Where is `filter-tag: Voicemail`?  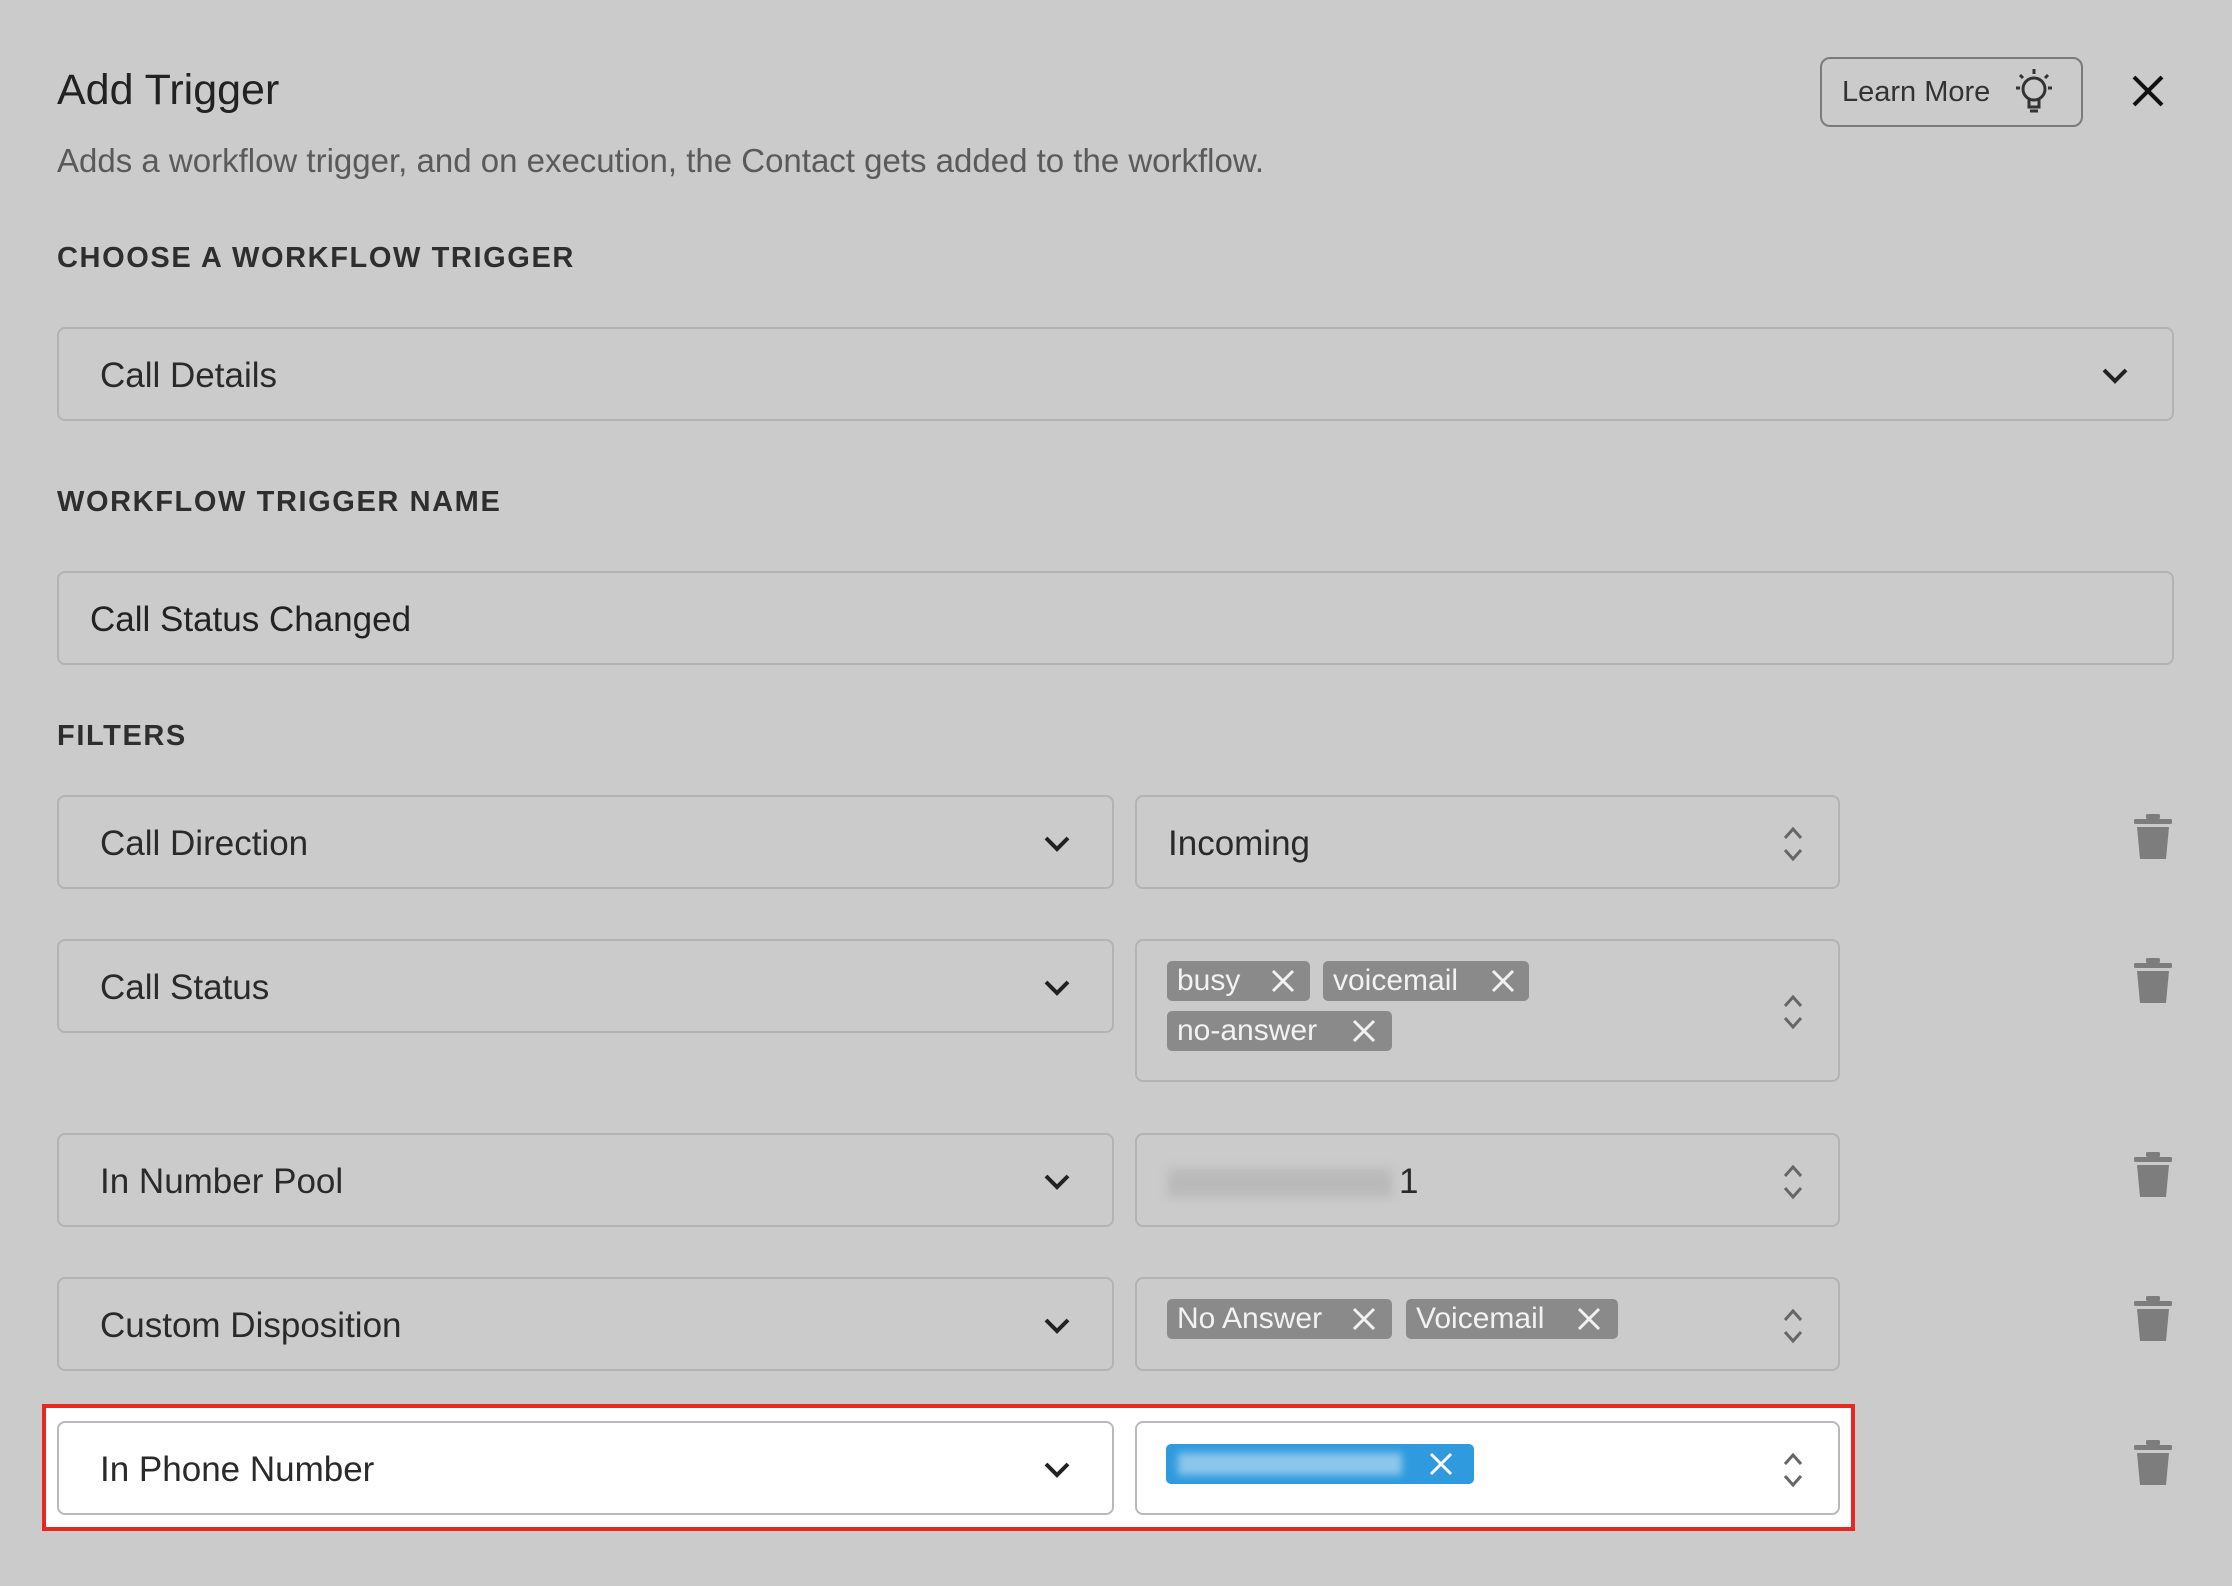
filter-tag: Voicemail is located at coordinates (1512, 1319).